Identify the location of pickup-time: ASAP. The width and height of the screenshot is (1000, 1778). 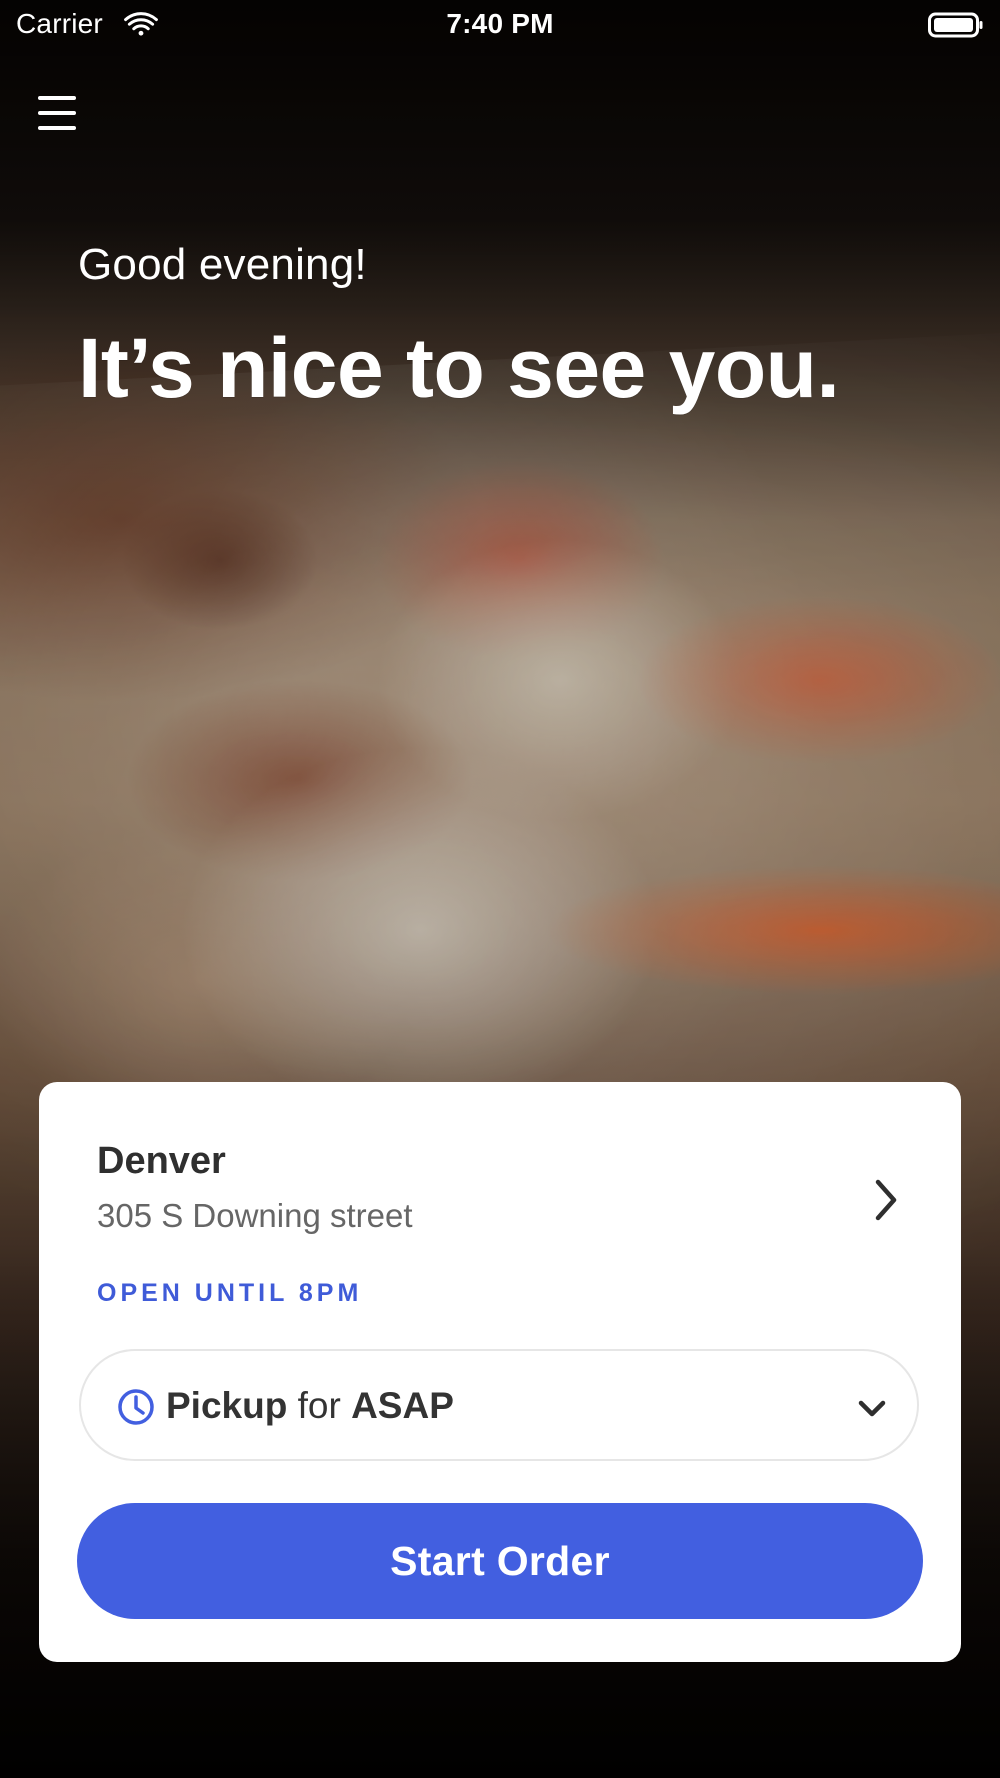
(402, 1405).